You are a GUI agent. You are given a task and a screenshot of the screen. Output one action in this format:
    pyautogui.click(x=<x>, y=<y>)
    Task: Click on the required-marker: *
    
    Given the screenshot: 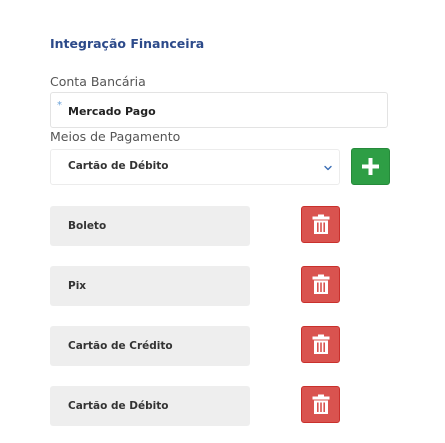 What is the action you would take?
    pyautogui.click(x=59, y=105)
    